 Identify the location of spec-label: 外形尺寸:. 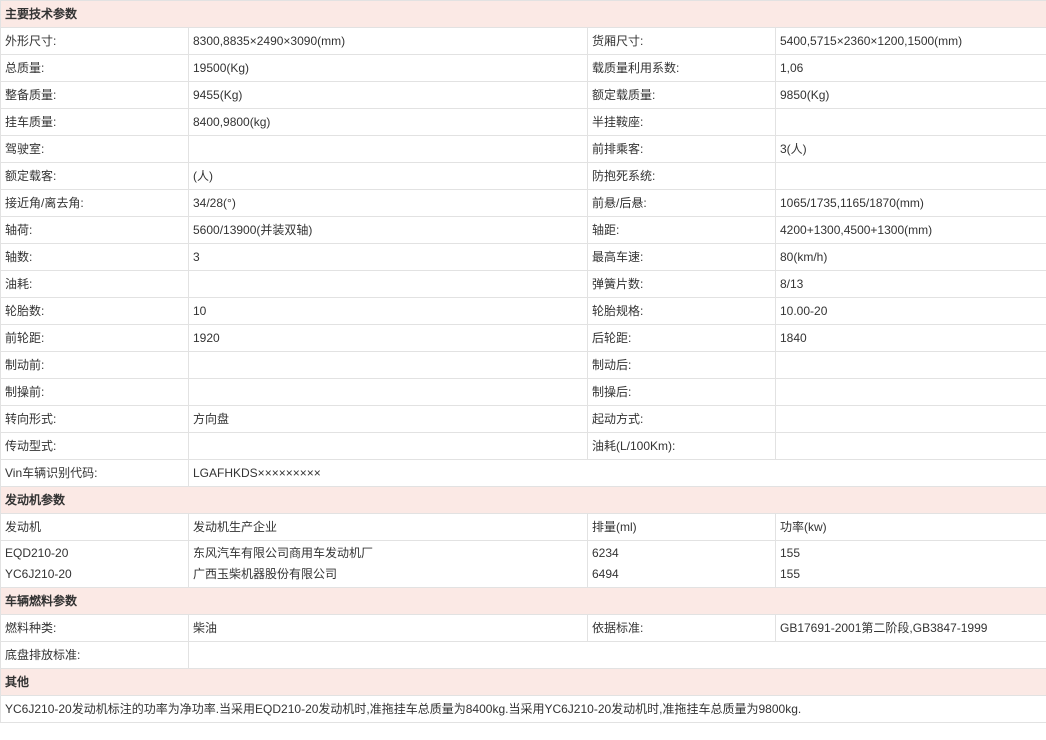
(94, 41).